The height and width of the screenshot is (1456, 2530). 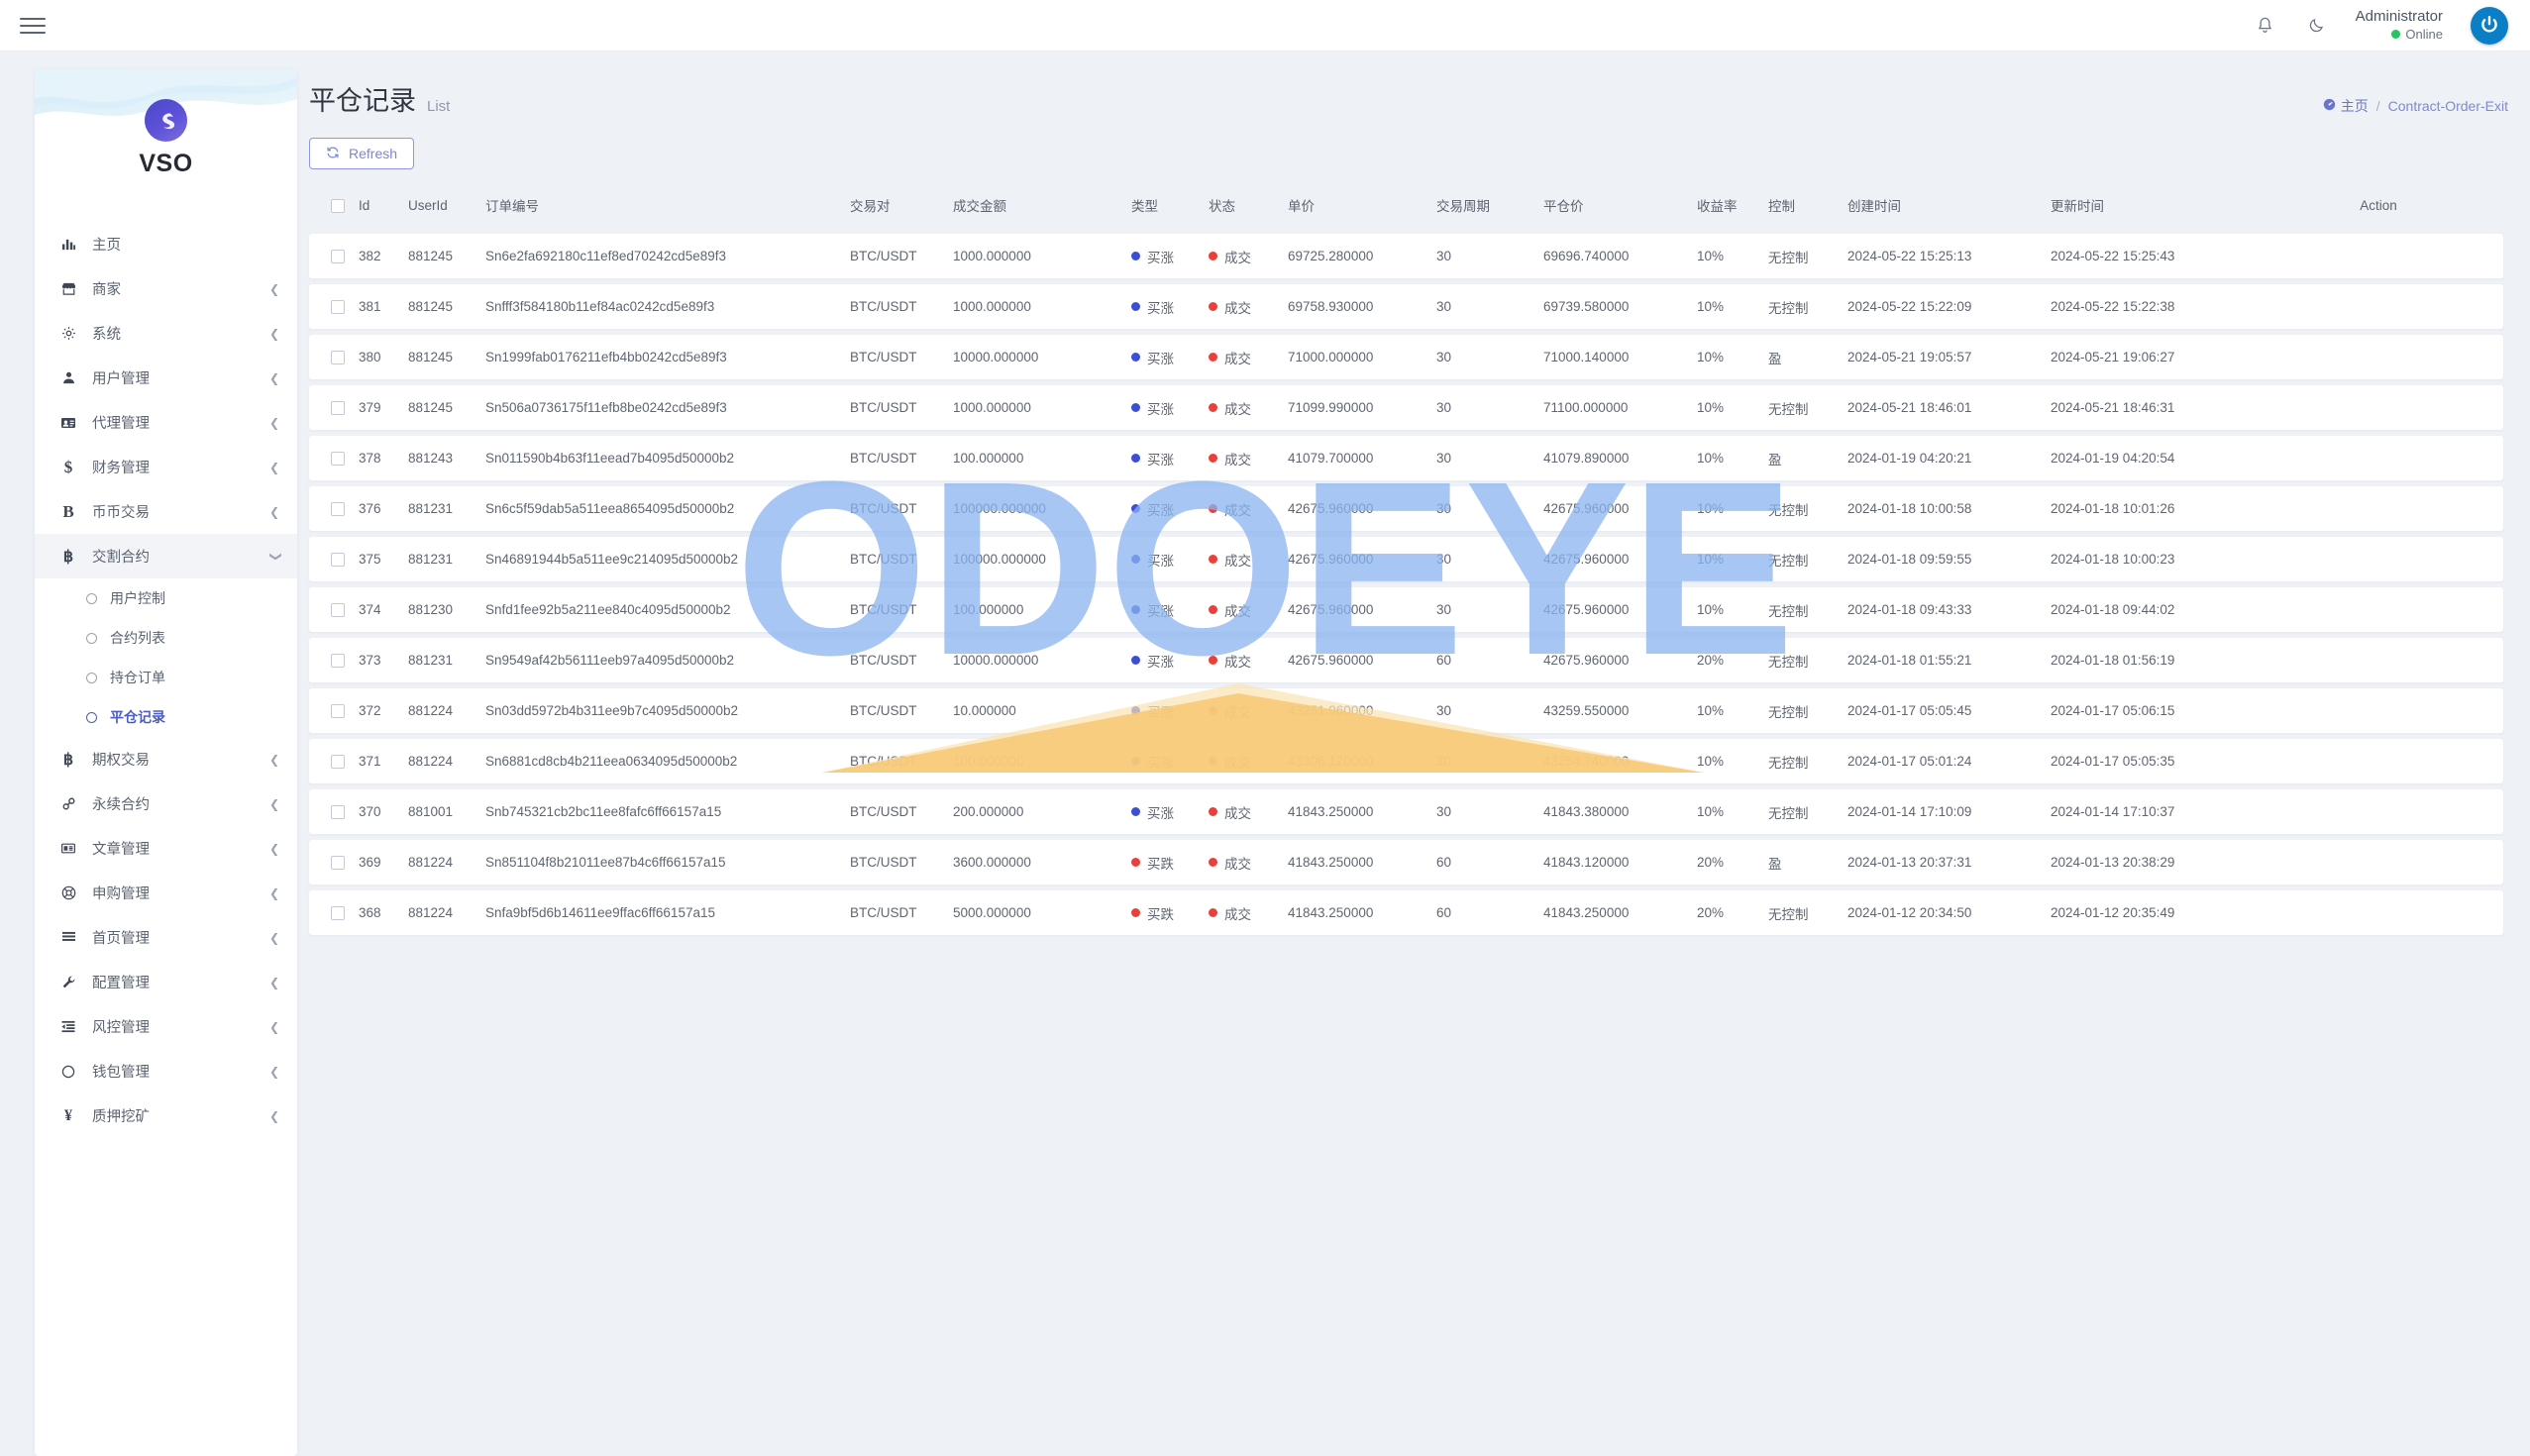 I want to click on sidebar-item-label: 文章管理, so click(x=121, y=850).